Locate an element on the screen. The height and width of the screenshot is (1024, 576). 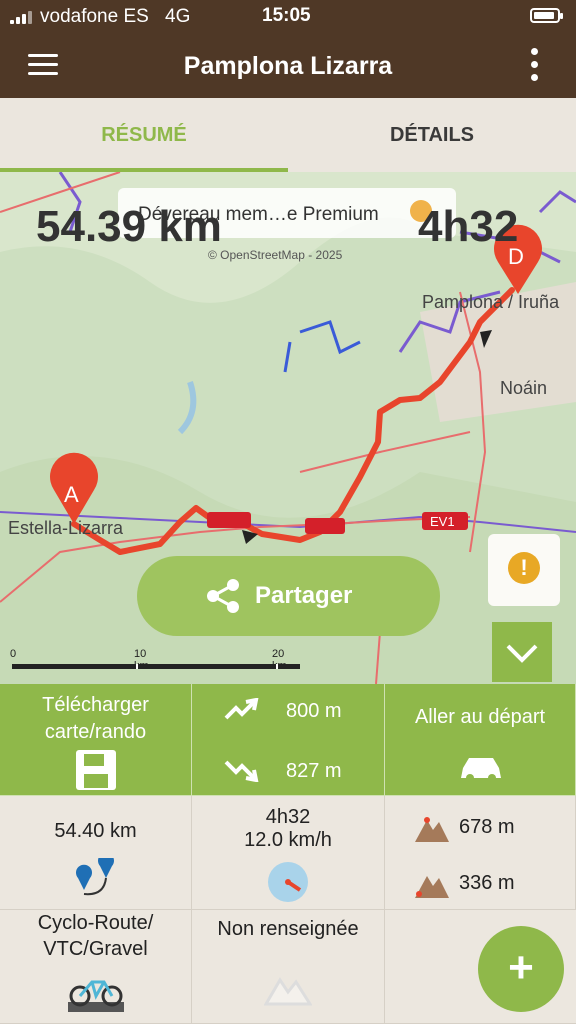
battery-icon is located at coordinates (546, 15).